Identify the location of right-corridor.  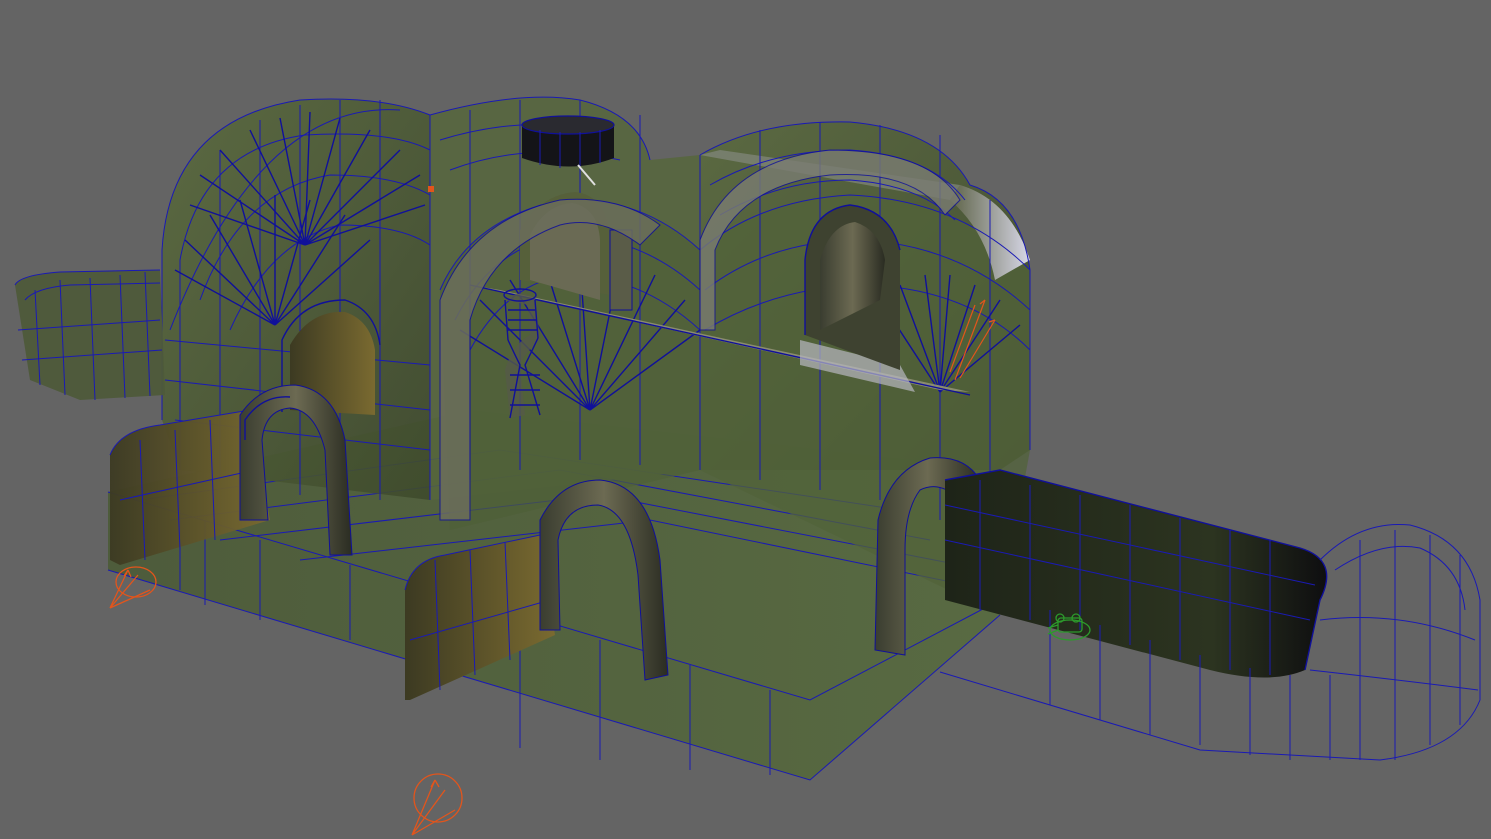
(1210, 615).